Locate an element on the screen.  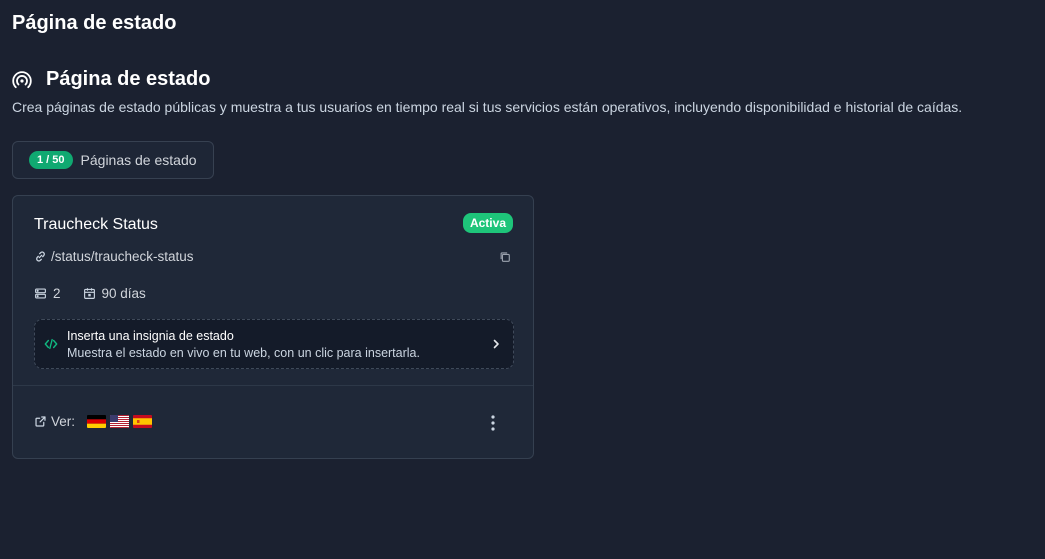
slug-row: /status/traucheck-status is located at coordinates (114, 256).